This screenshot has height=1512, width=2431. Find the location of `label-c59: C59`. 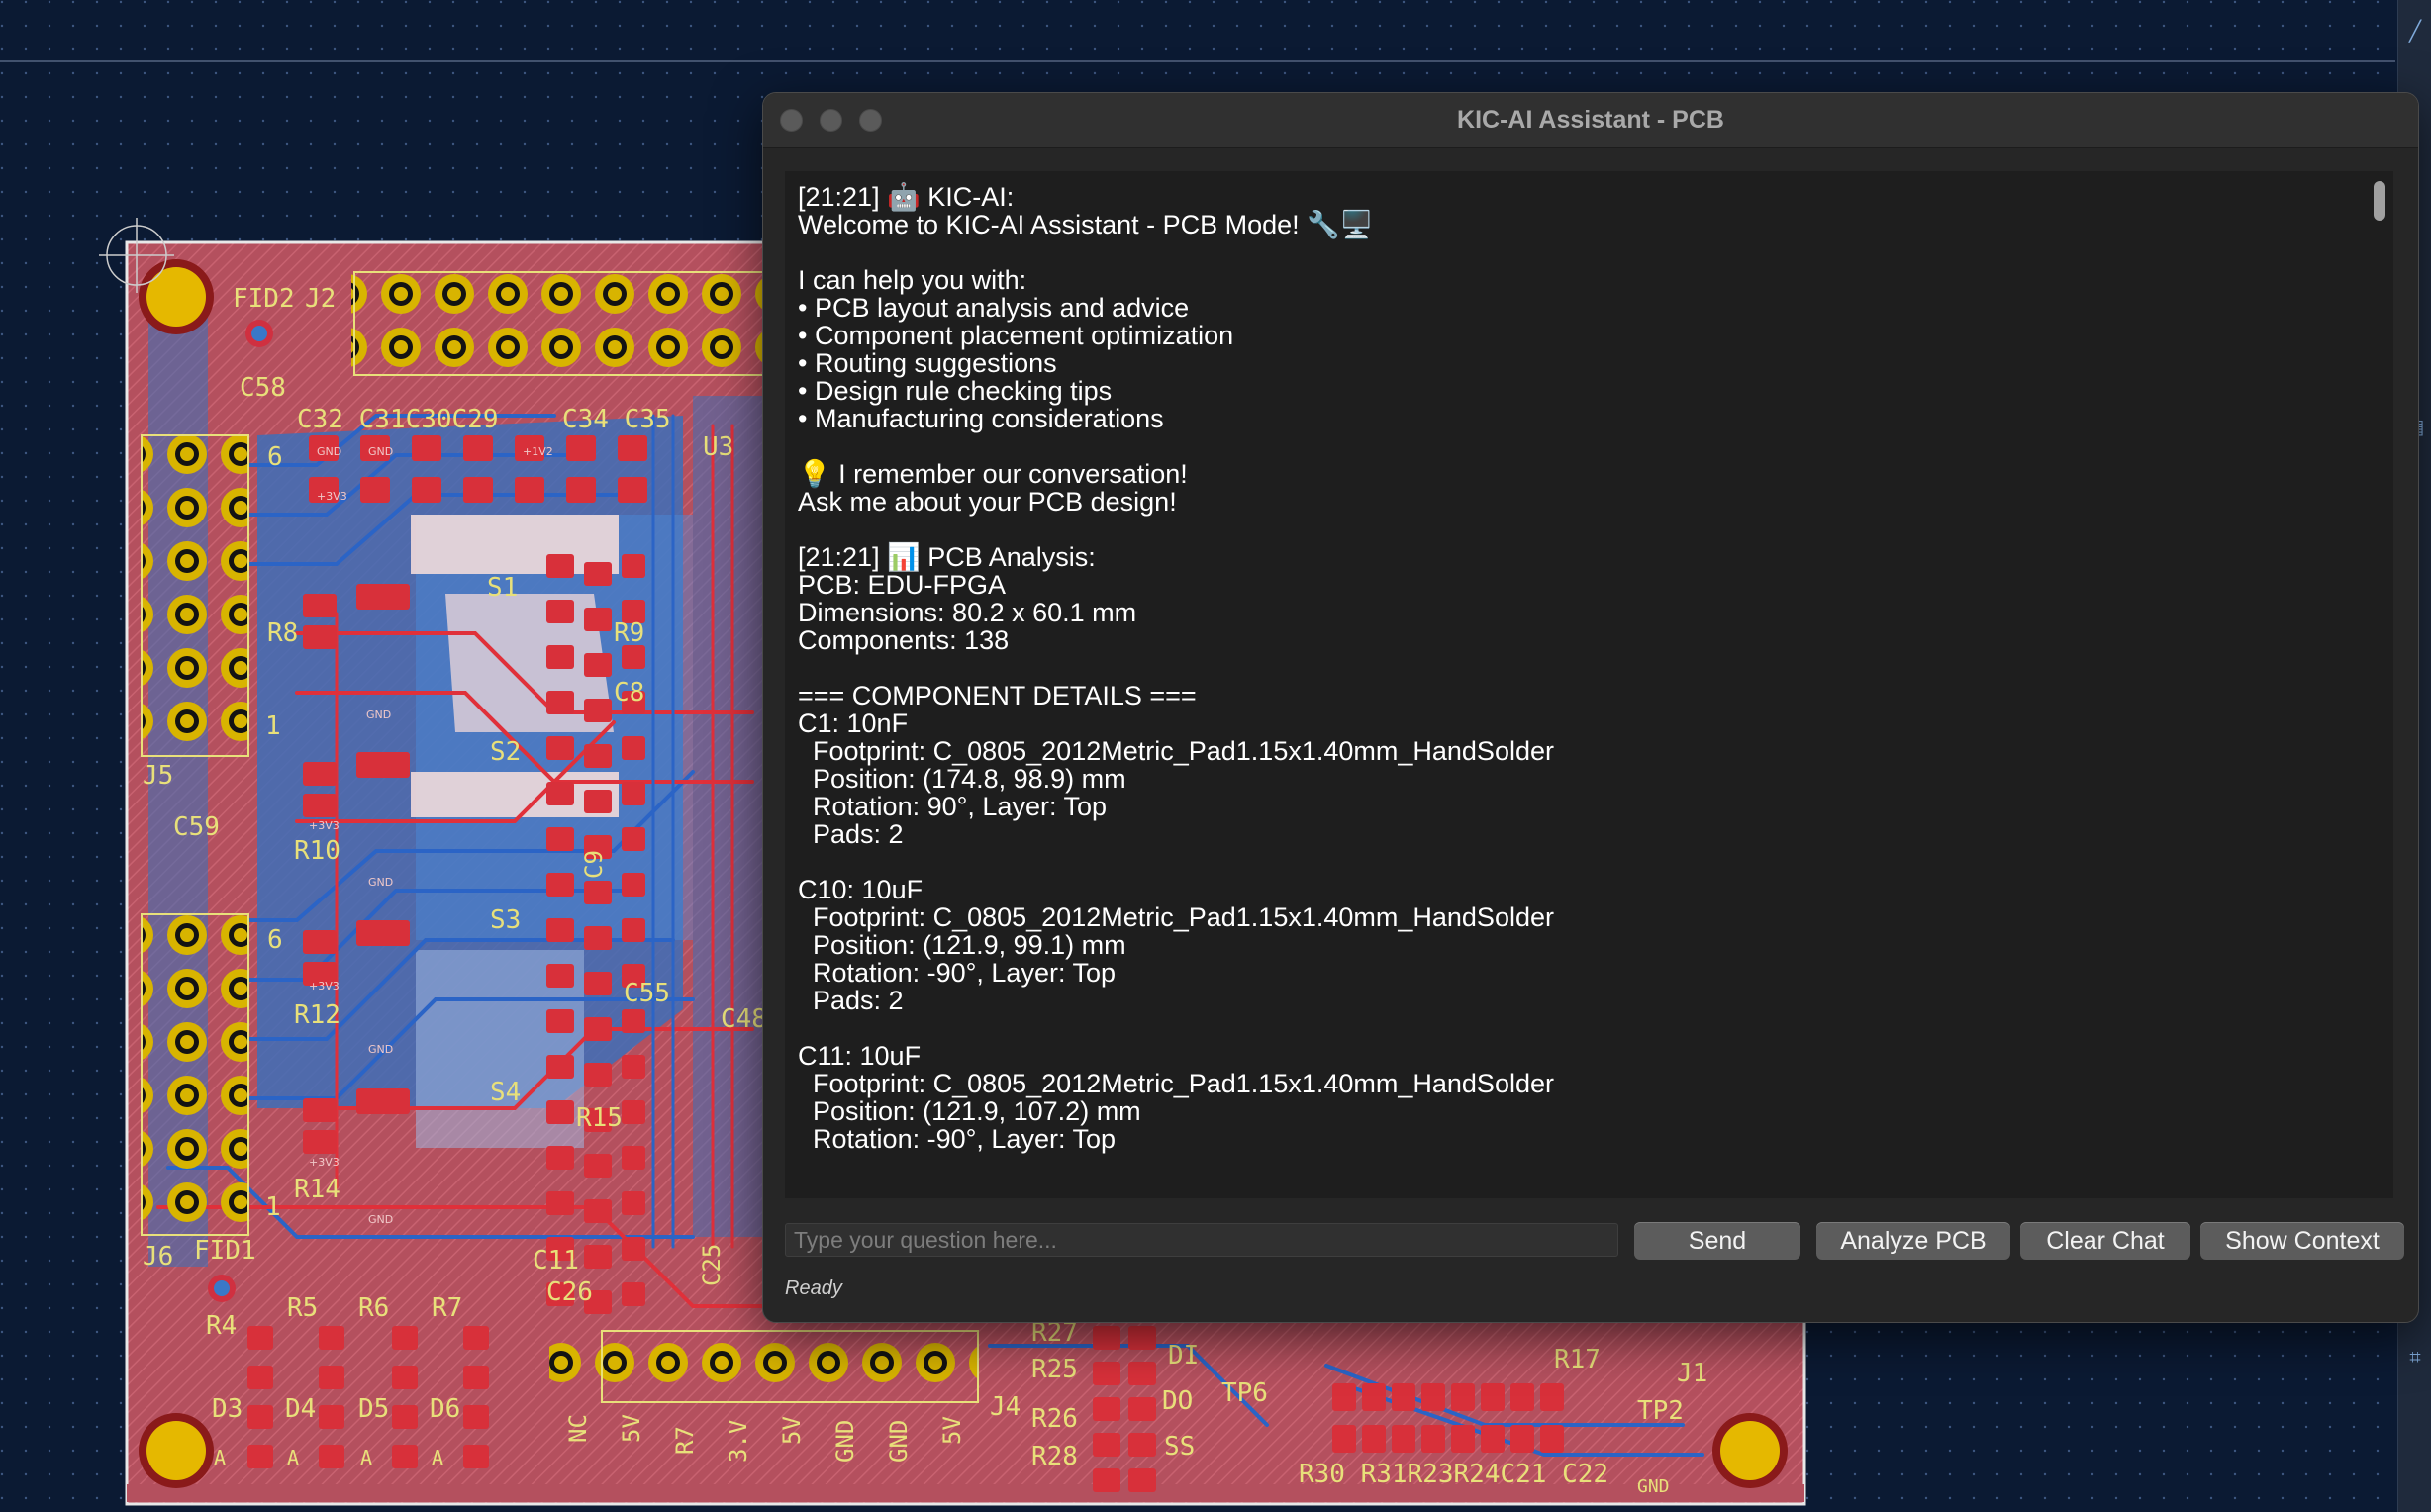

label-c59: C59 is located at coordinates (197, 827).